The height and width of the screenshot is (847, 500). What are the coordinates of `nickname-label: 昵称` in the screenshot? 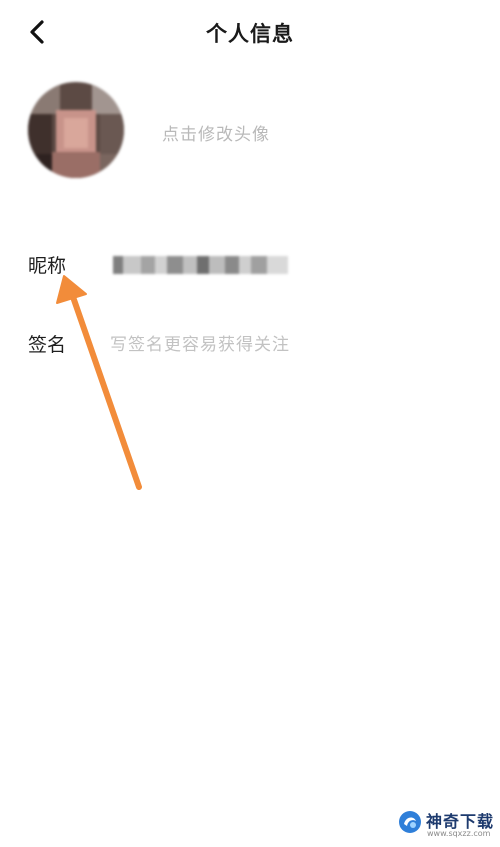 It's located at (47, 266).